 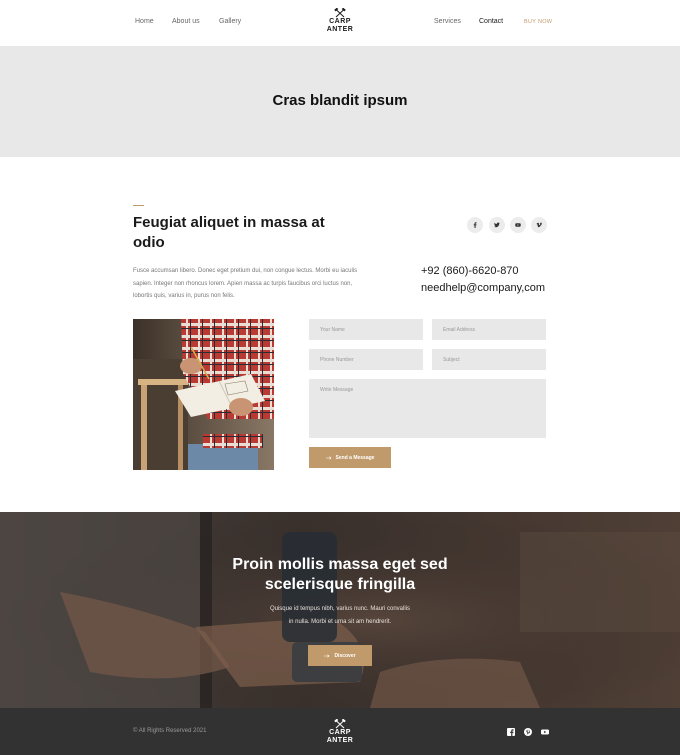 What do you see at coordinates (144, 21) in the screenshot?
I see `nav-home: Home` at bounding box center [144, 21].